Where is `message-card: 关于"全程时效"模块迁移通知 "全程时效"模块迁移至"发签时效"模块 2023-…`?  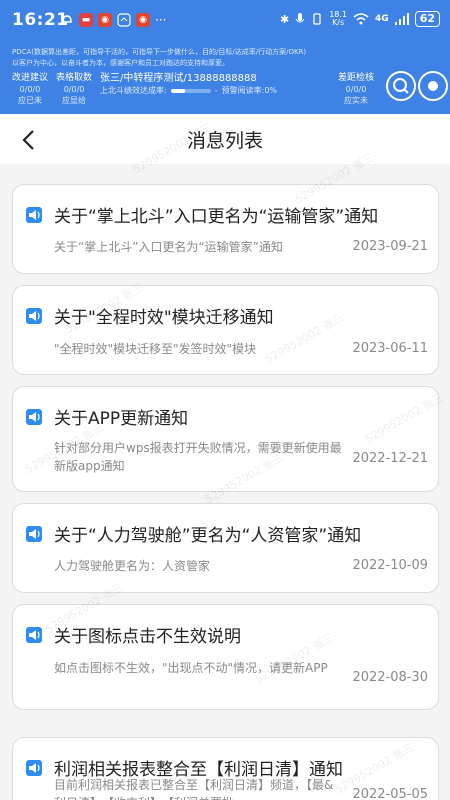 message-card: 关于"全程时效"模块迁移通知 "全程时效"模块迁移至"发签时效"模块 2023-… is located at coordinates (225, 330).